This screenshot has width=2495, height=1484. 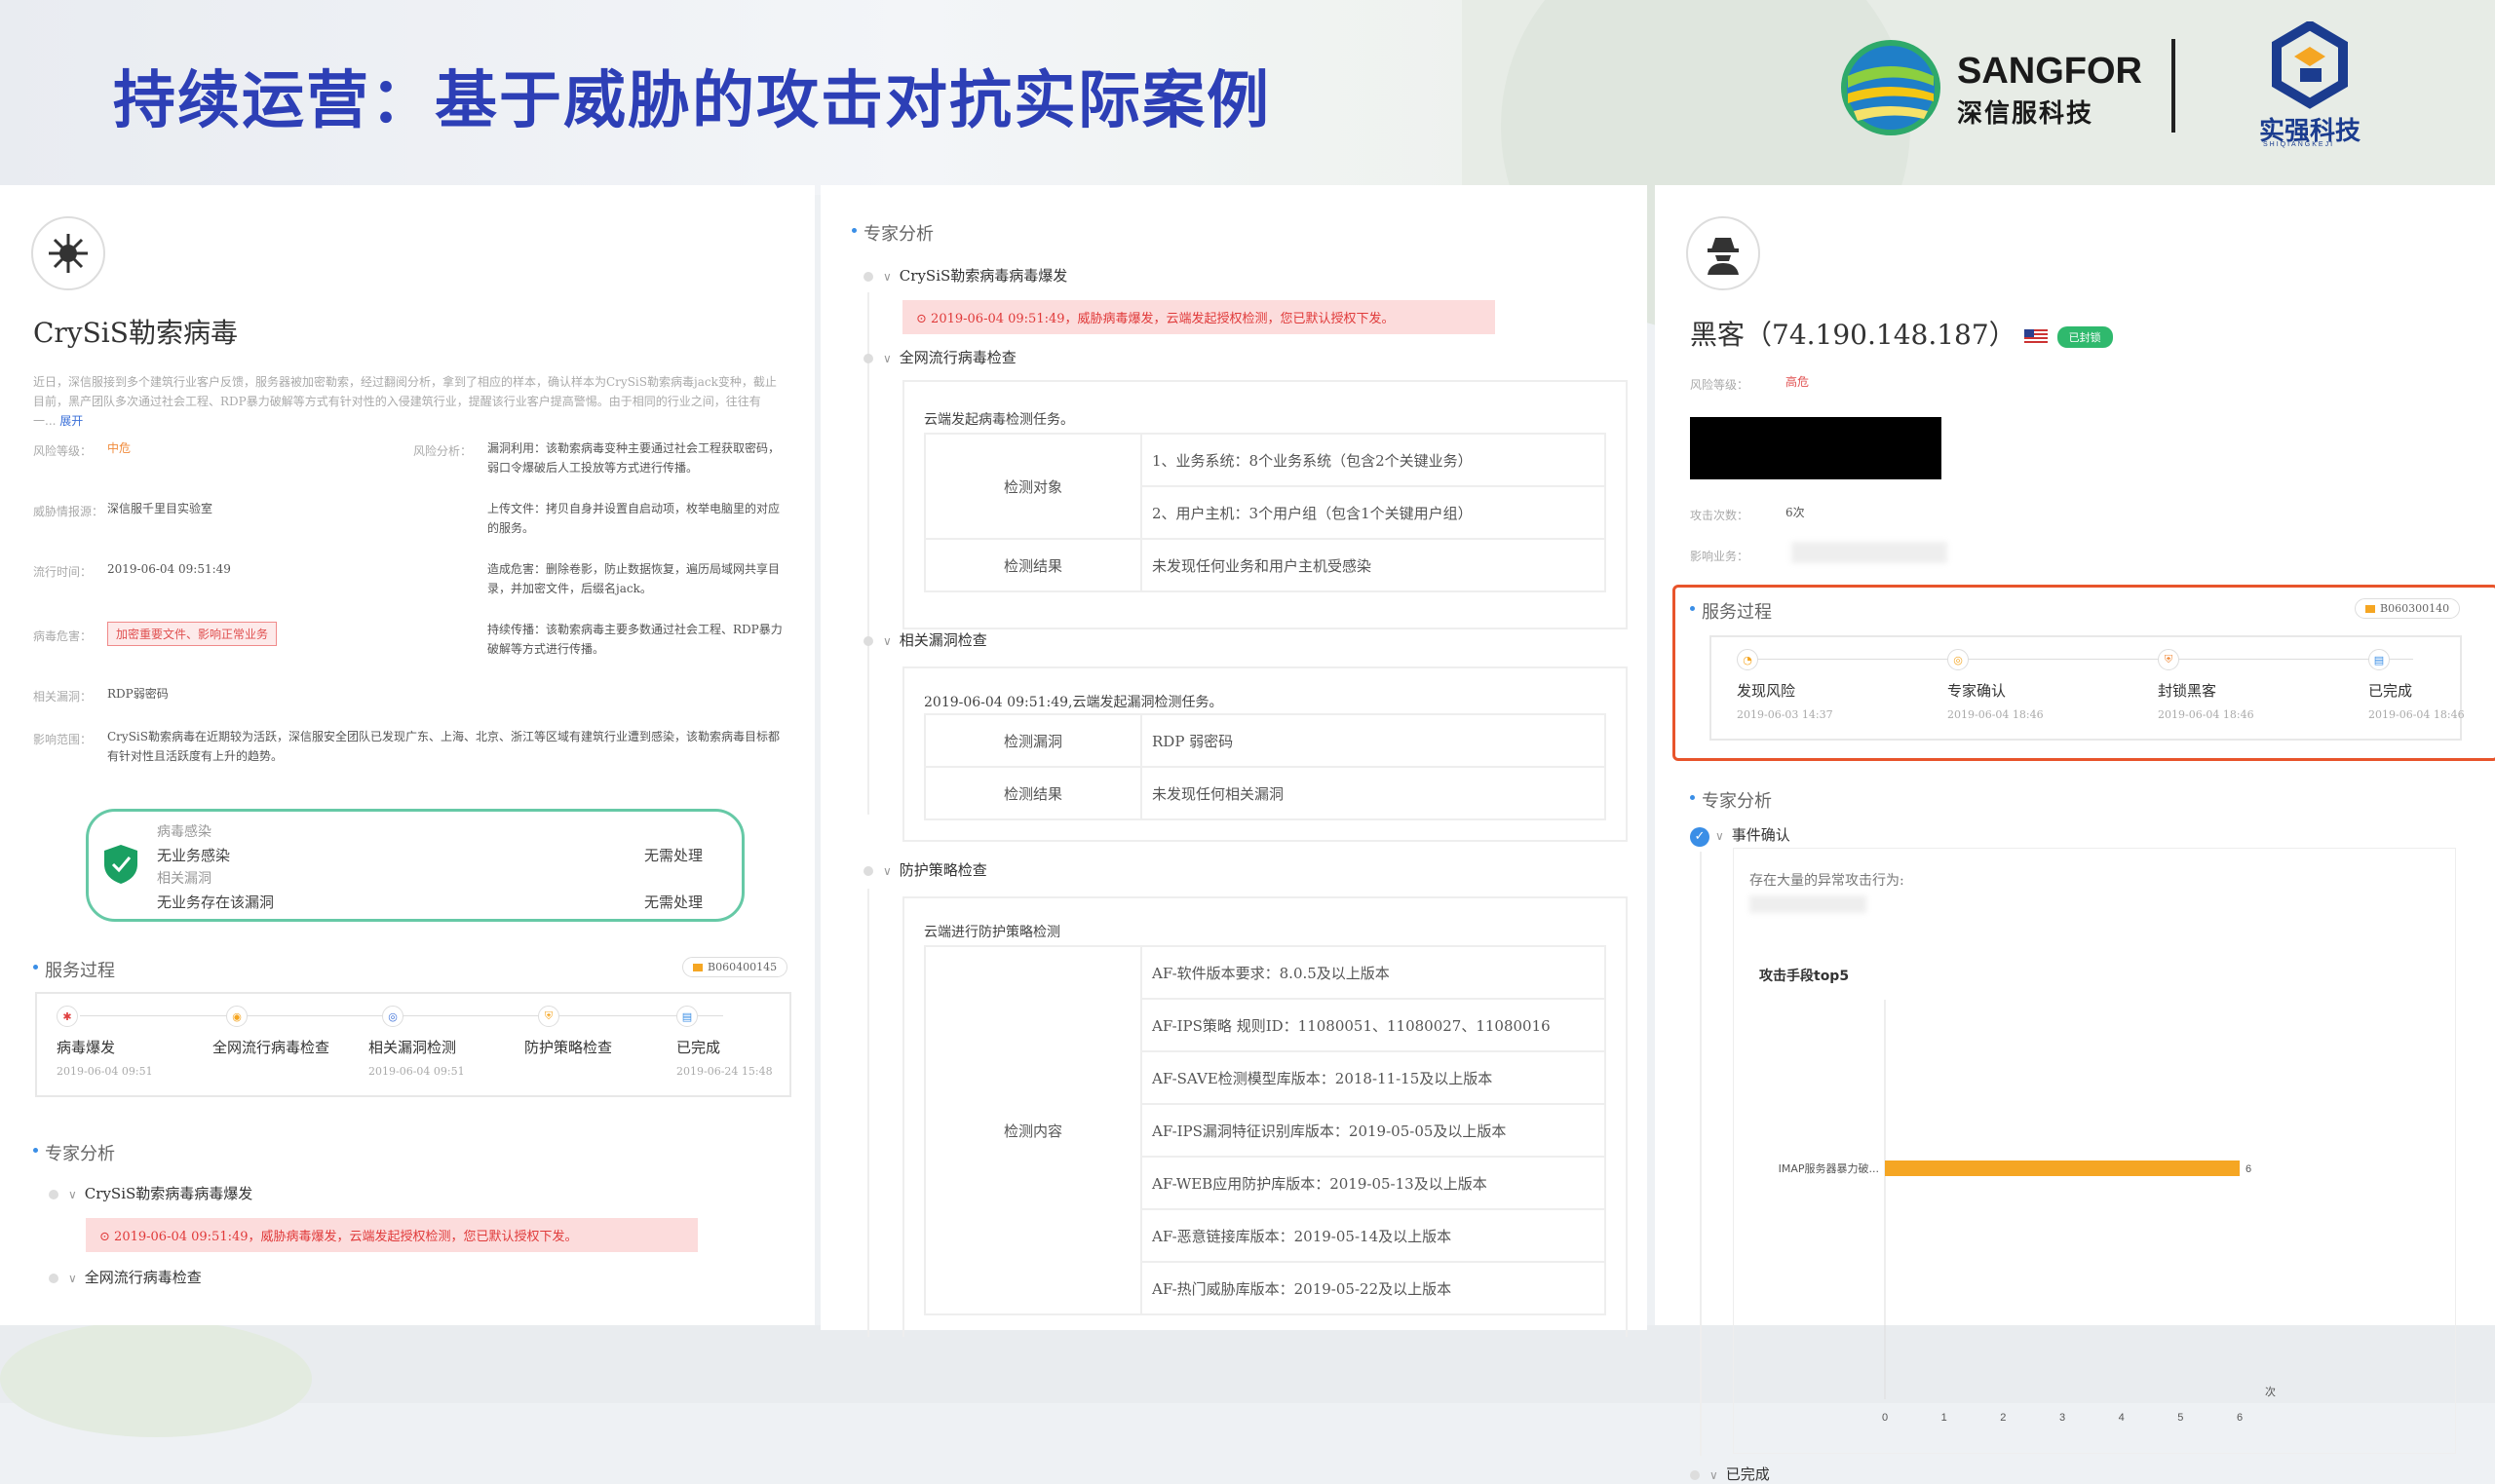 What do you see at coordinates (184, 879) in the screenshot?
I see `status-title: 相关漏洞` at bounding box center [184, 879].